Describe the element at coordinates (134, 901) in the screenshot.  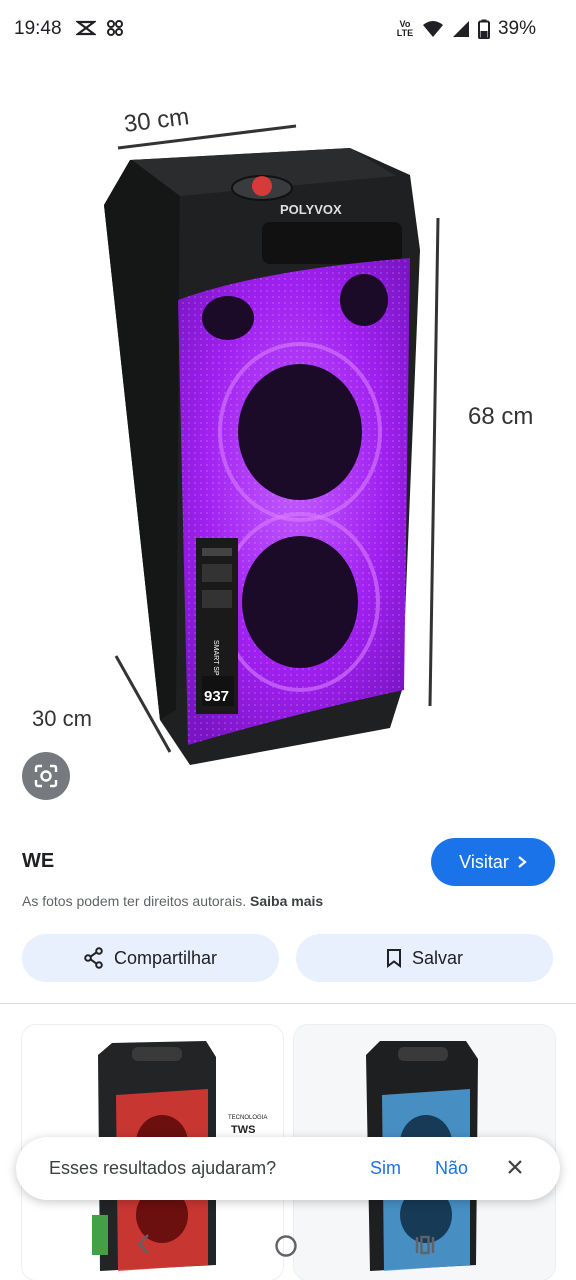
I see `copyright-text: As fotos podem ter direitos autorais.` at that location.